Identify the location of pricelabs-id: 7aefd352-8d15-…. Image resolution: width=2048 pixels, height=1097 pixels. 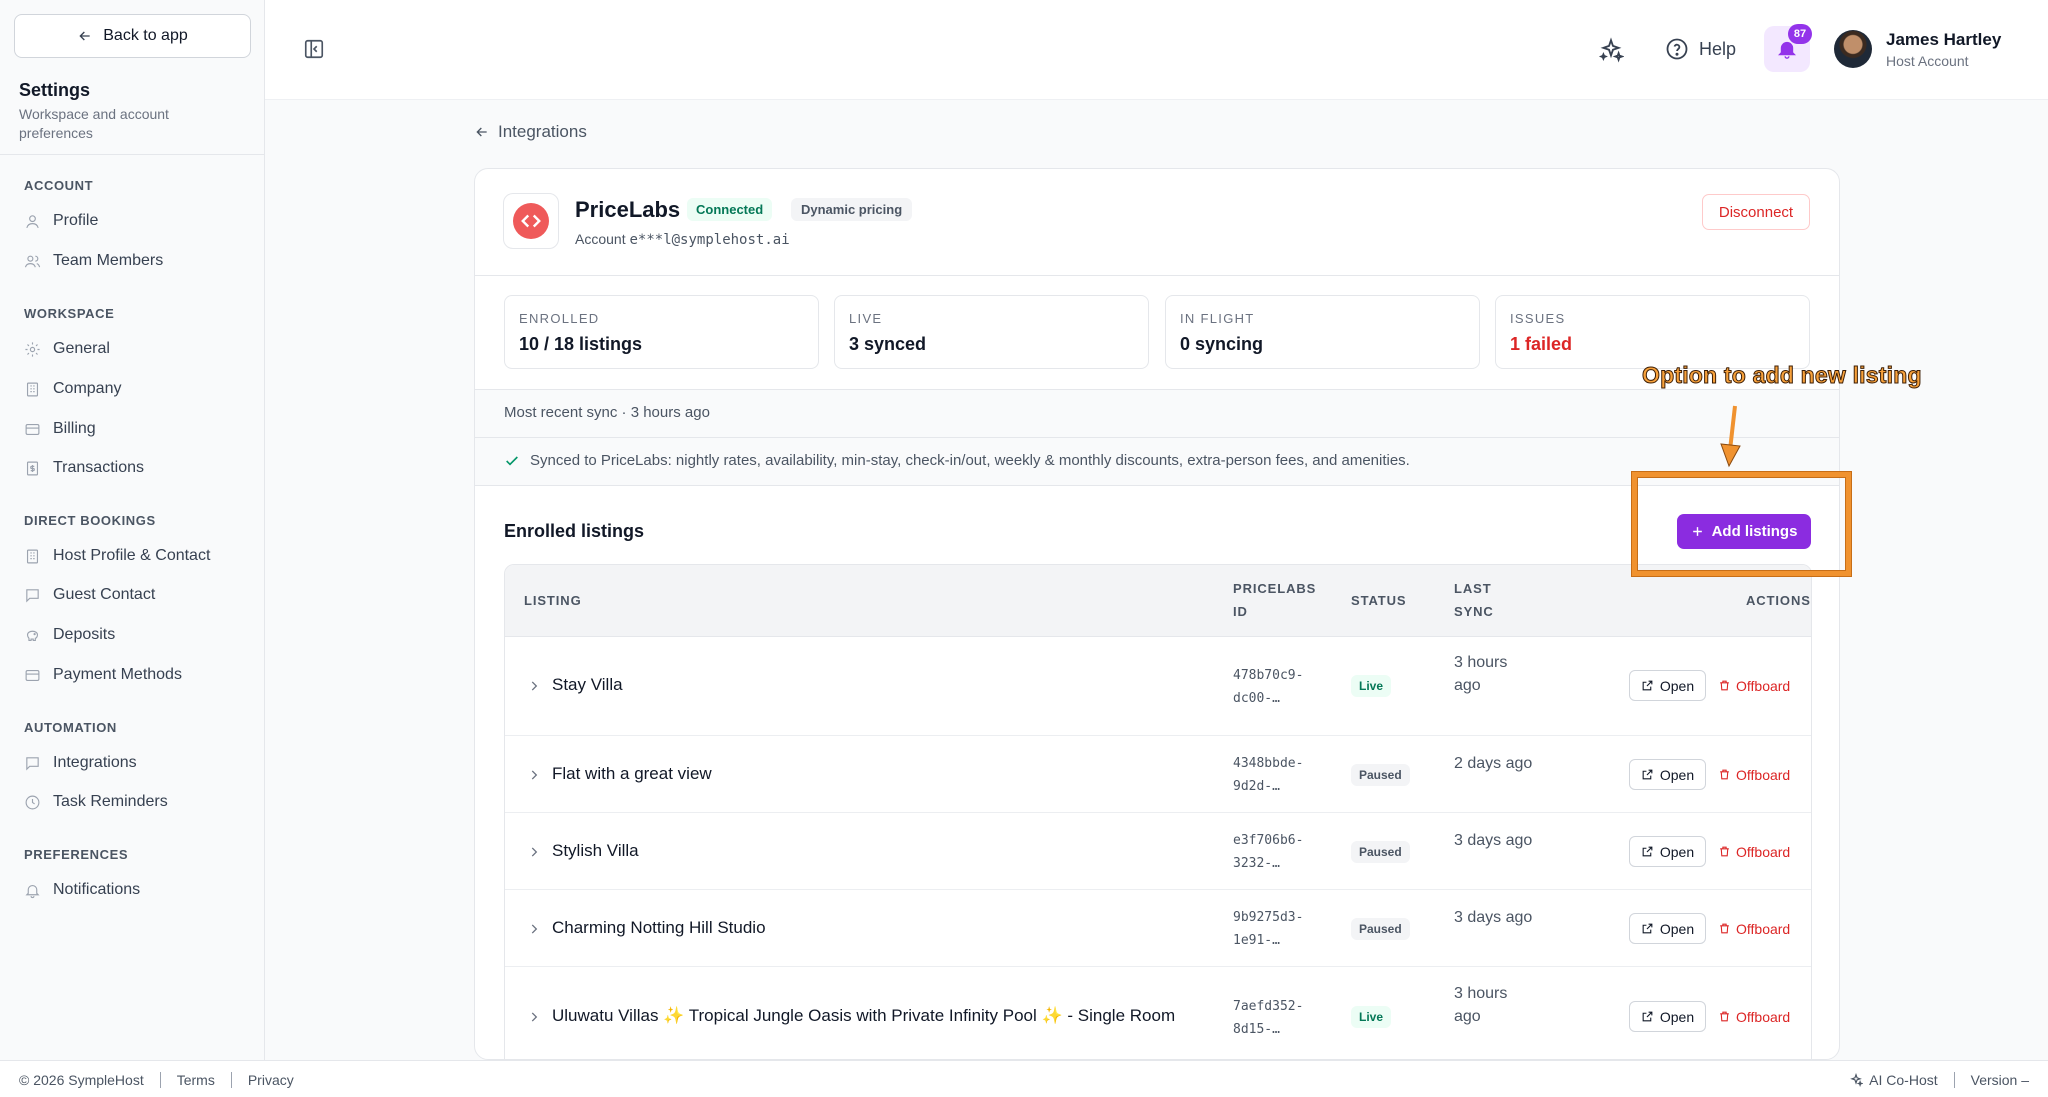
(1268, 1018).